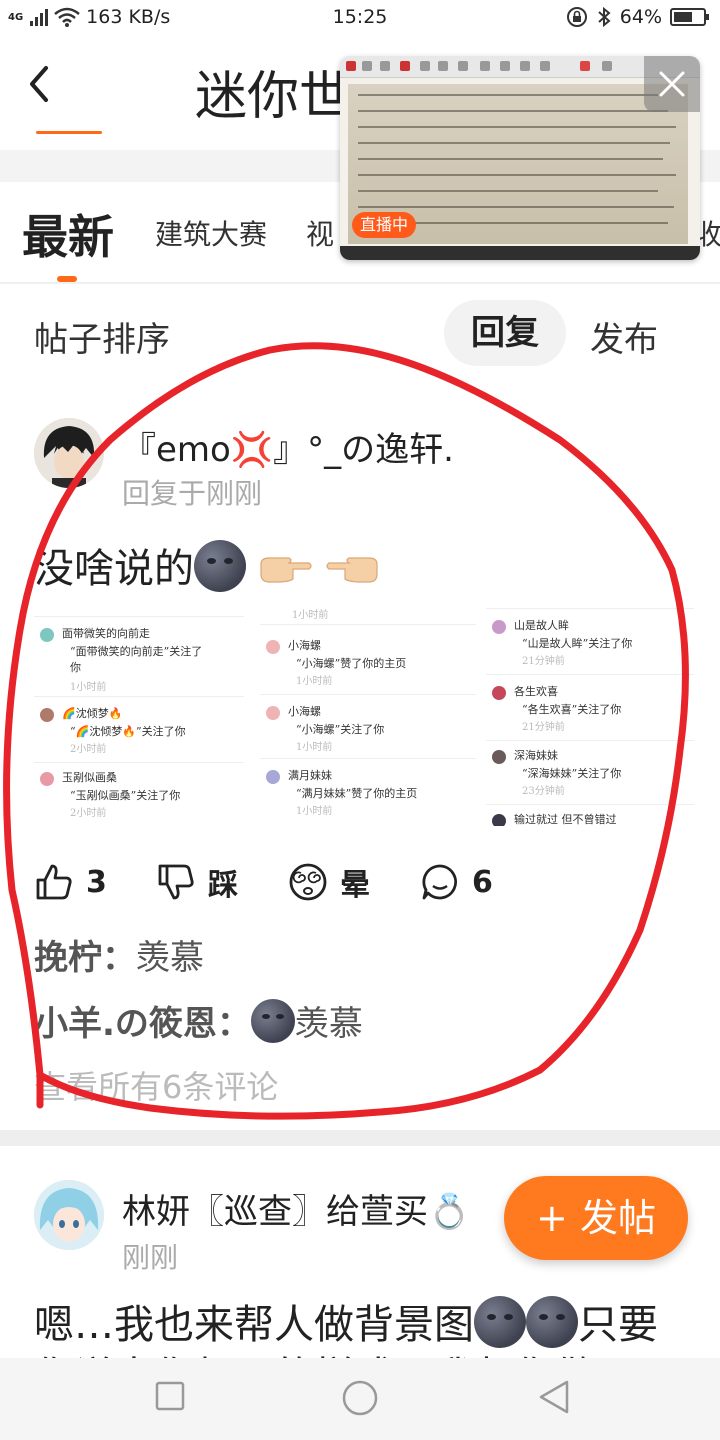 Image resolution: width=720 pixels, height=1440 pixels. What do you see at coordinates (576, 17) in the screenshot?
I see `rotation-lock-icon` at bounding box center [576, 17].